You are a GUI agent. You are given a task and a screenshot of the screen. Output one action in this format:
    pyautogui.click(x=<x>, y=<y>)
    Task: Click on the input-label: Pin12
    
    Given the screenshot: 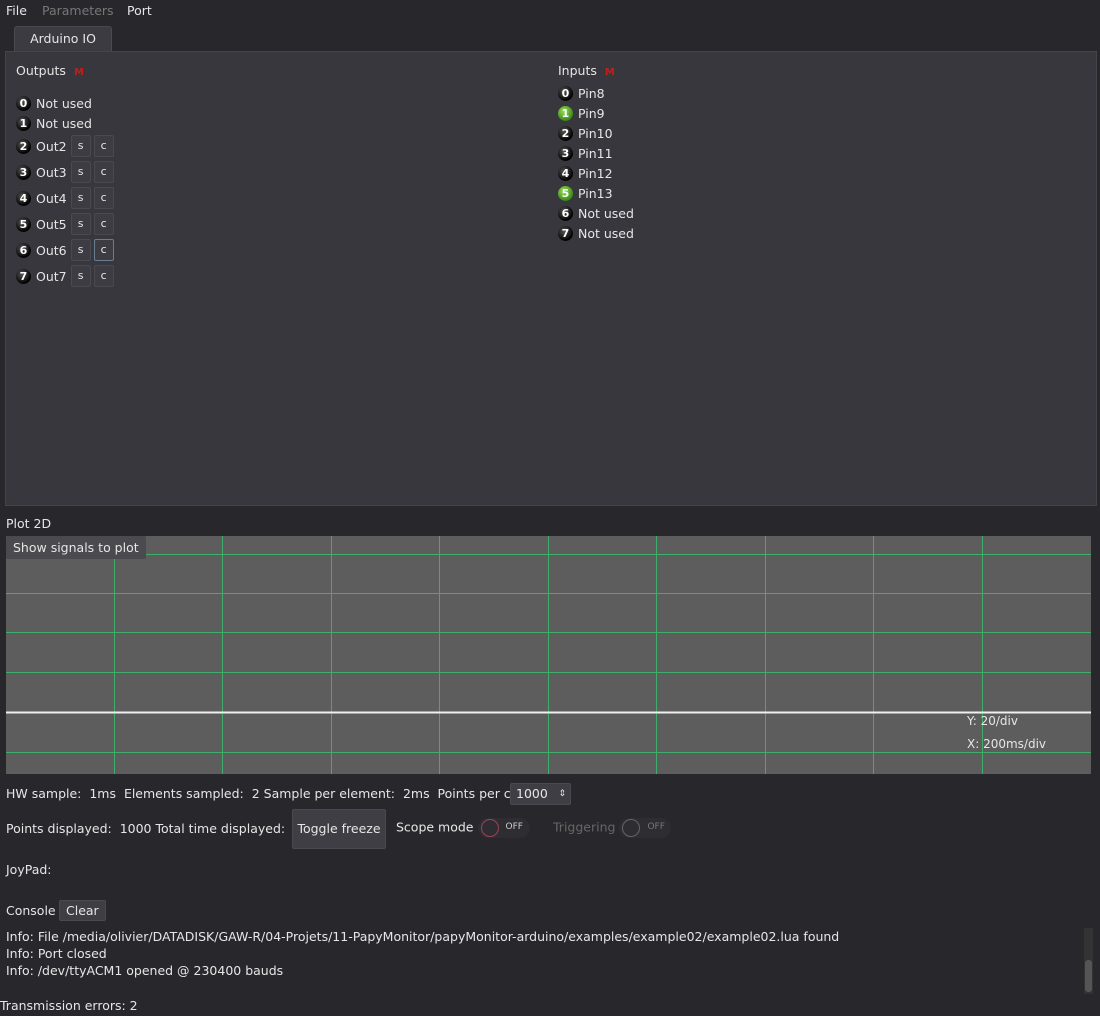 What is the action you would take?
    pyautogui.click(x=595, y=173)
    